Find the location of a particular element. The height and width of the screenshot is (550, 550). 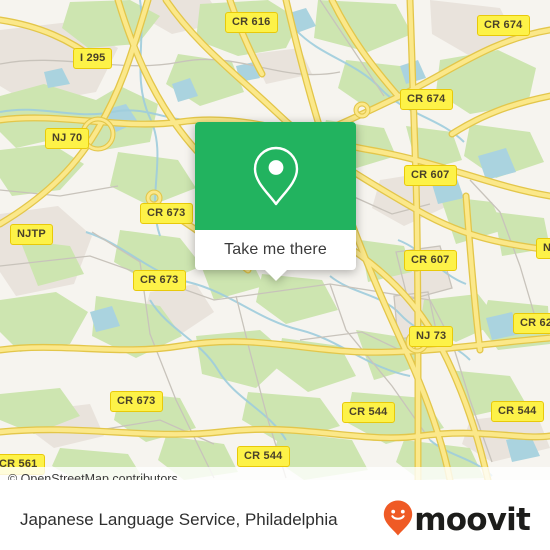

moovit-logo: moovit is located at coordinates (466, 520).